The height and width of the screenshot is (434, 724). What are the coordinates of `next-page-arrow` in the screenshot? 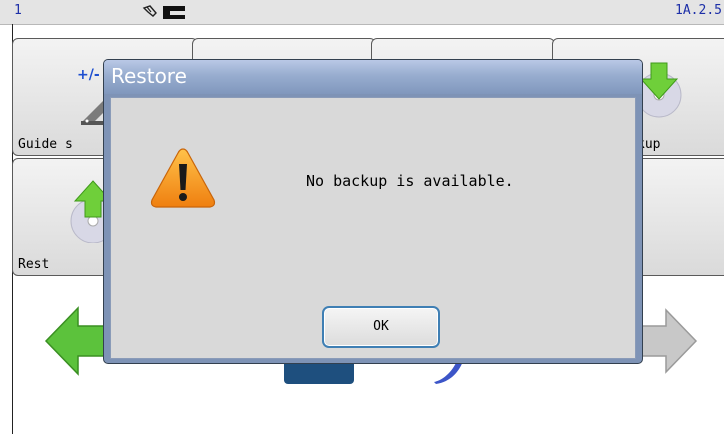 It's located at (669, 341).